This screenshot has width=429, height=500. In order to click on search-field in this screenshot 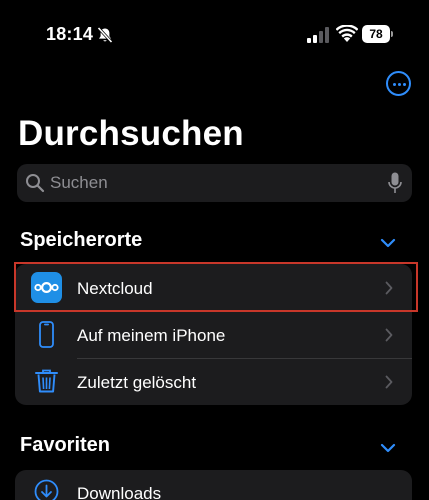, I will do `click(214, 183)`.